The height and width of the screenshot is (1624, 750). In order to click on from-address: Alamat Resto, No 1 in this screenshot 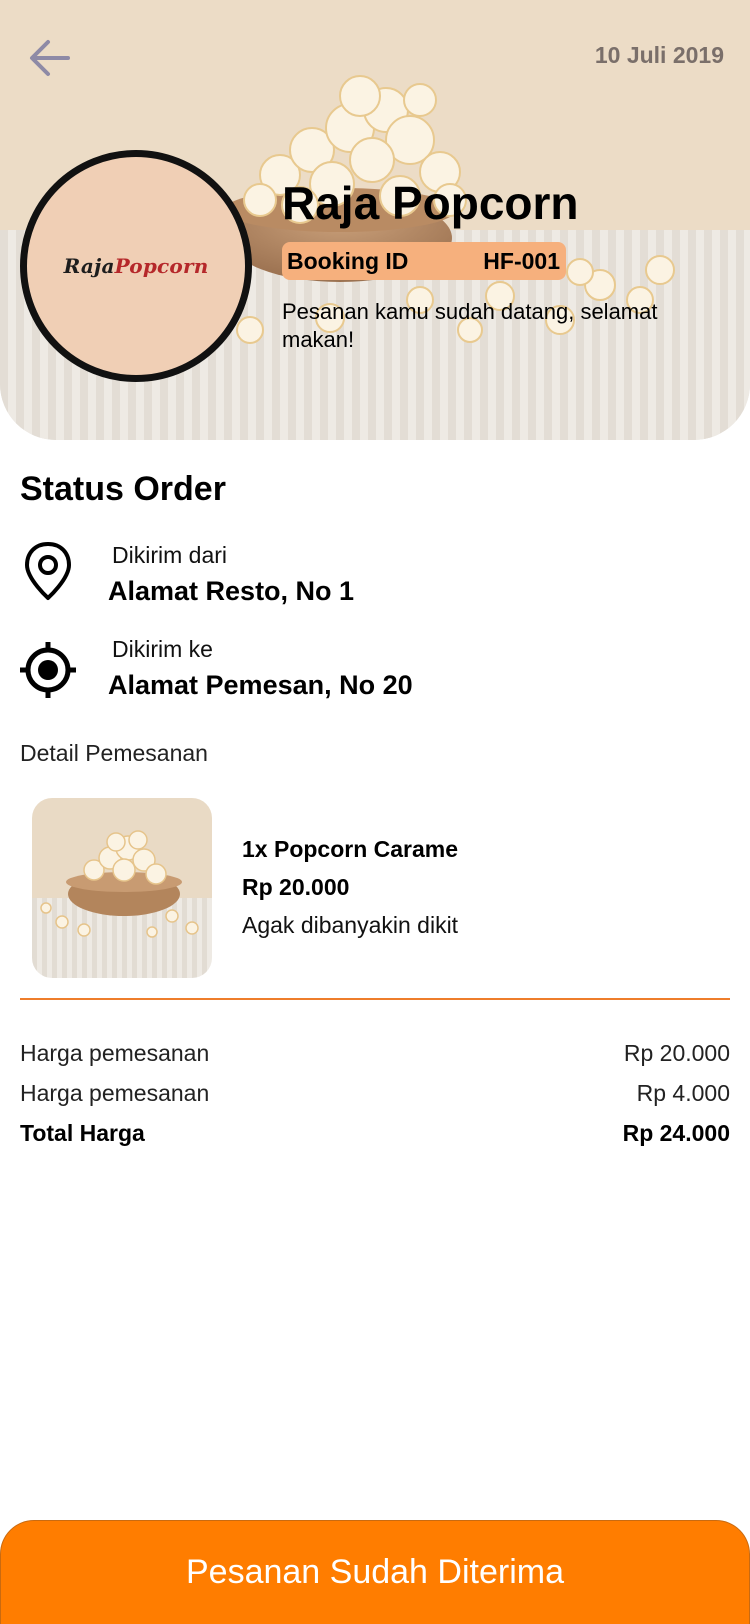, I will do `click(231, 591)`.